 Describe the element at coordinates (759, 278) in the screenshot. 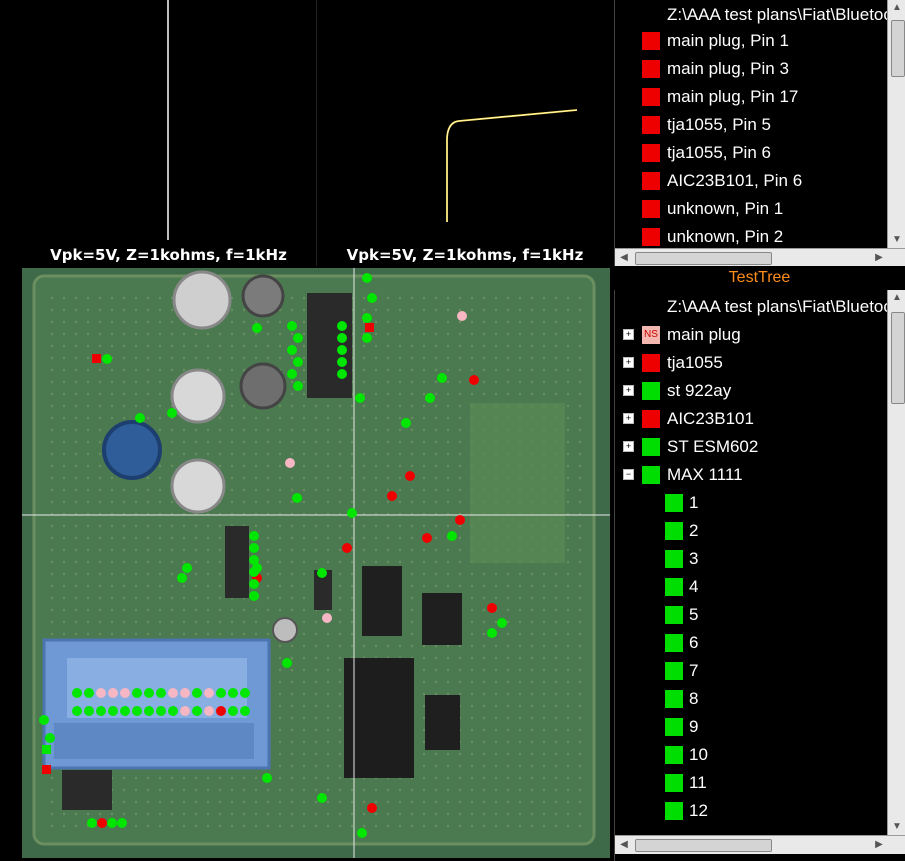

I see `testtree-title: TestTree` at that location.